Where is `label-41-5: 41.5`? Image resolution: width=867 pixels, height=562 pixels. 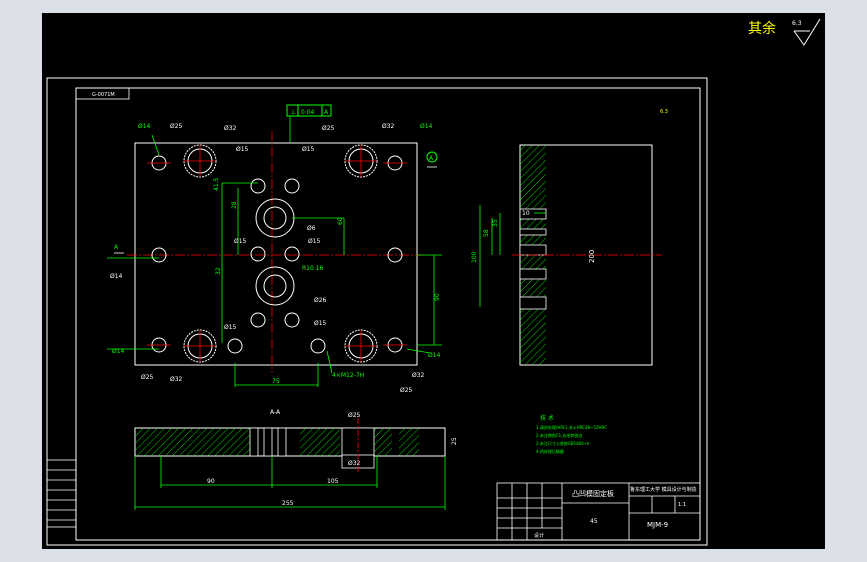
label-41-5: 41.5 is located at coordinates (216, 184).